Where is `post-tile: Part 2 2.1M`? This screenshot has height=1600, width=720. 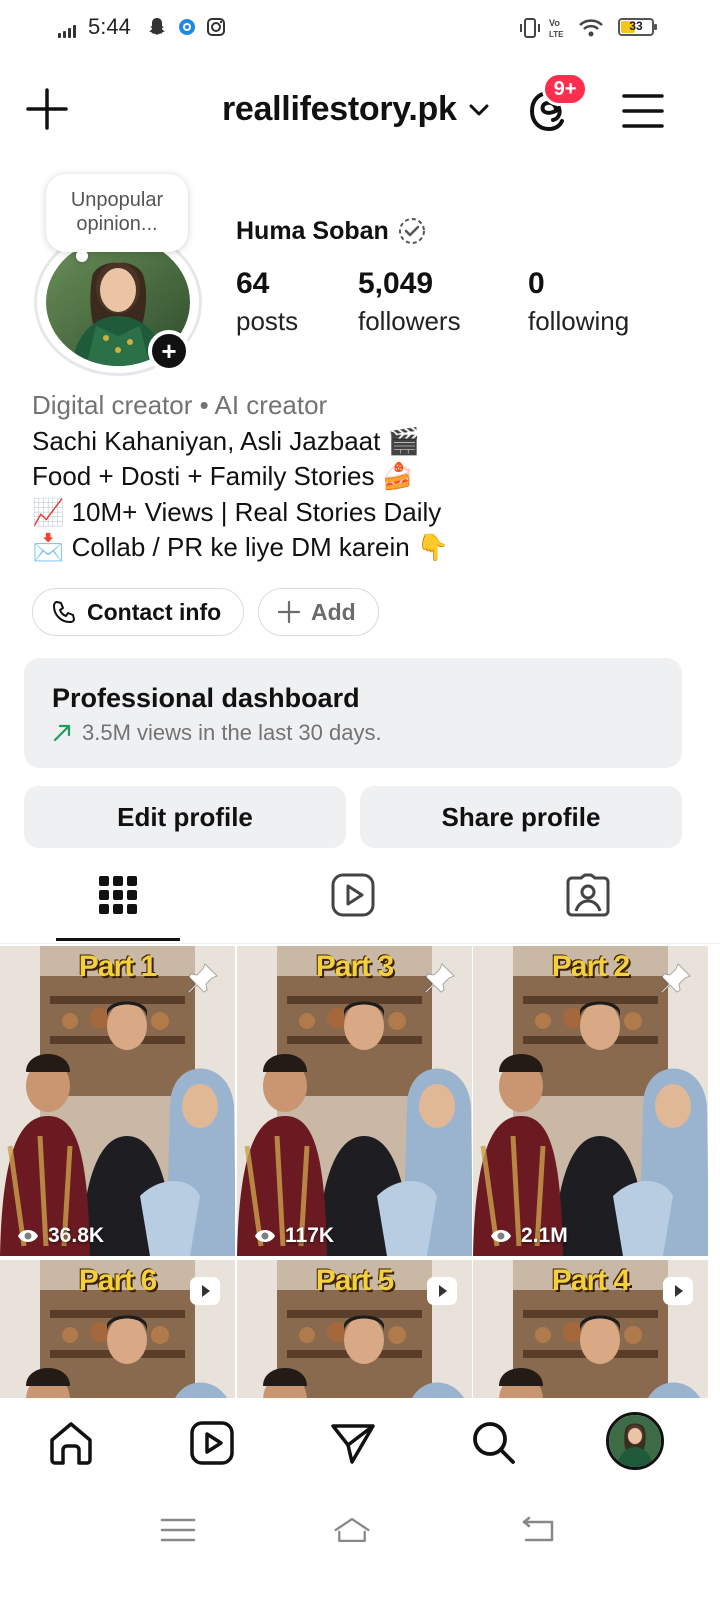
post-tile: Part 2 2.1M is located at coordinates (590, 1101).